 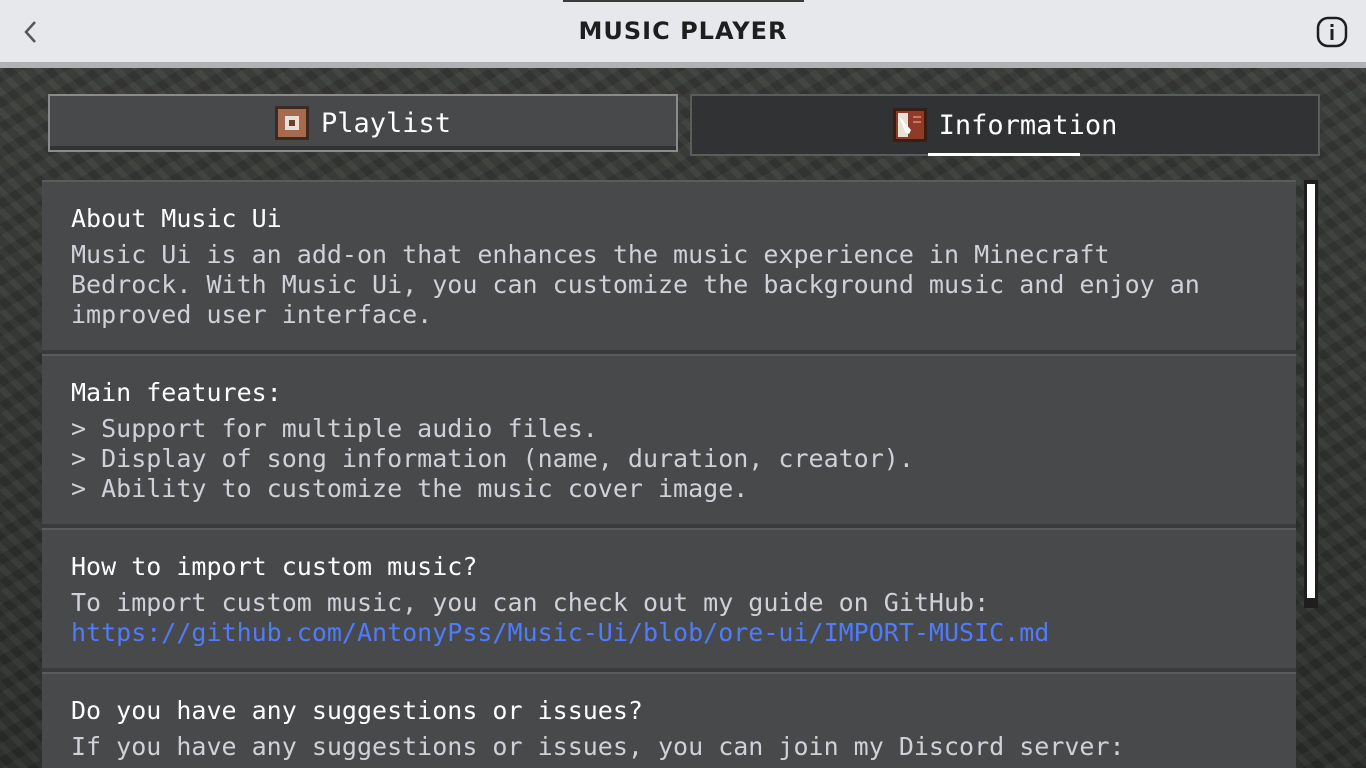 What do you see at coordinates (334, 428) in the screenshot?
I see `feature-item: > Support for multiple audio files.` at bounding box center [334, 428].